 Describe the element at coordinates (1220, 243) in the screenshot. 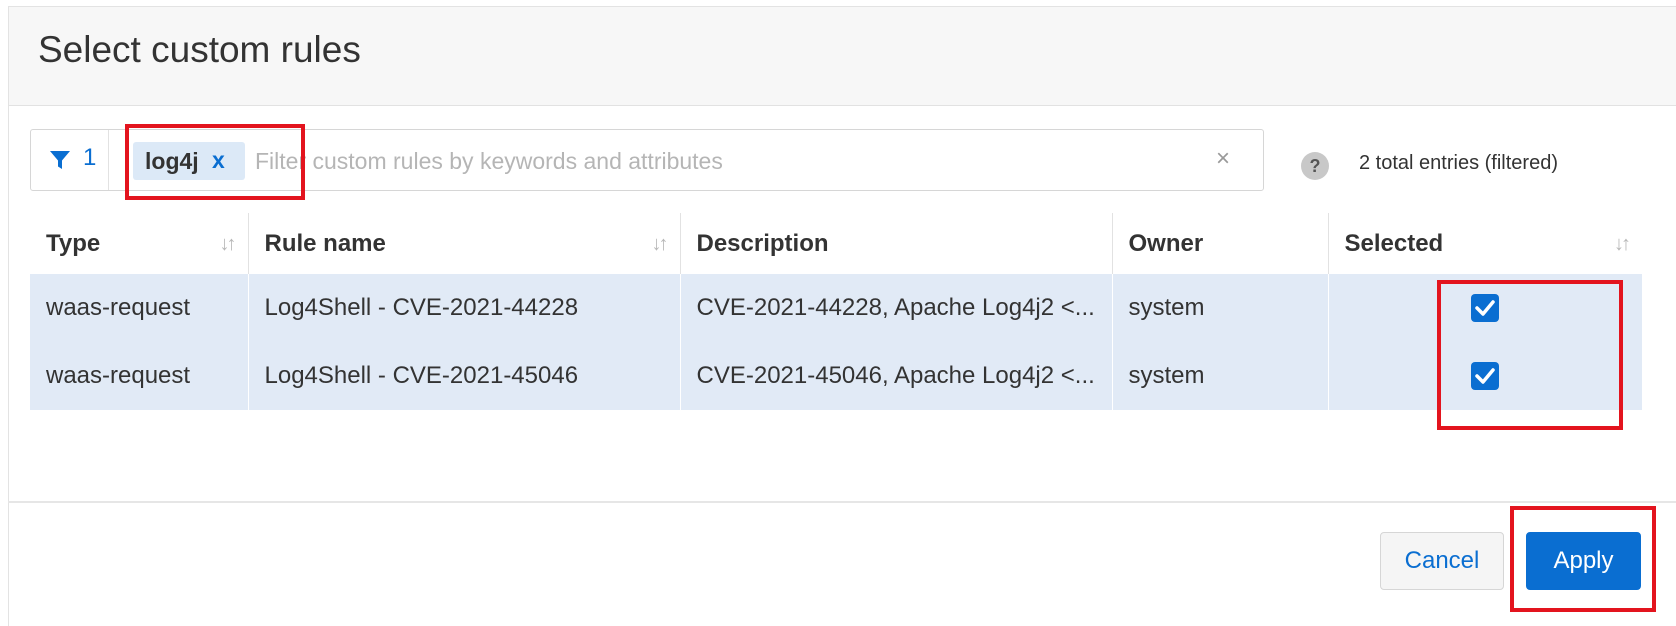

I see `column-header-owner: Owner` at that location.